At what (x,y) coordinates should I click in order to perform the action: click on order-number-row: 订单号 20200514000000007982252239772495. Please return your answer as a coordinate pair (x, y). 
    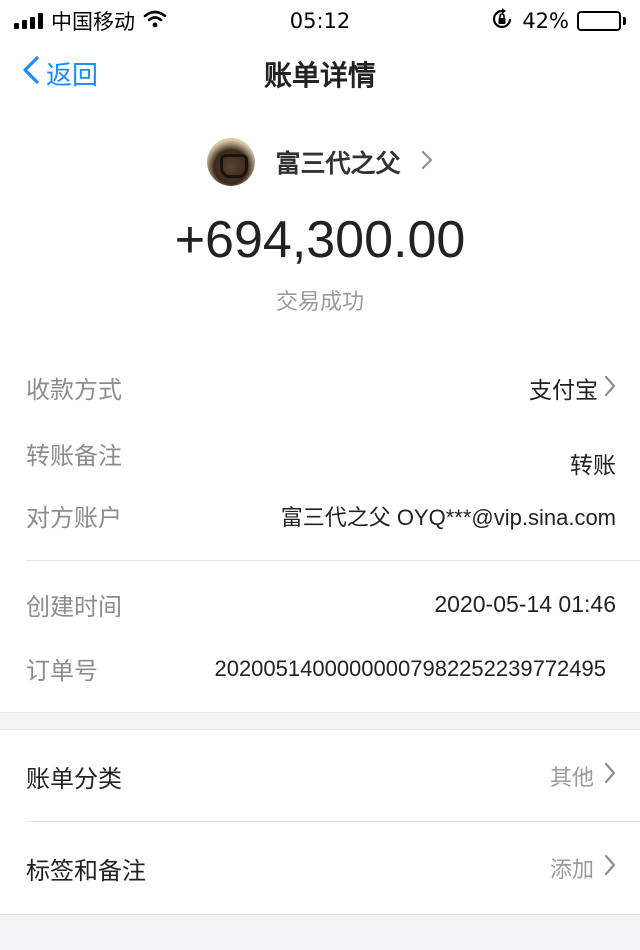
    Looking at the image, I should click on (321, 668).